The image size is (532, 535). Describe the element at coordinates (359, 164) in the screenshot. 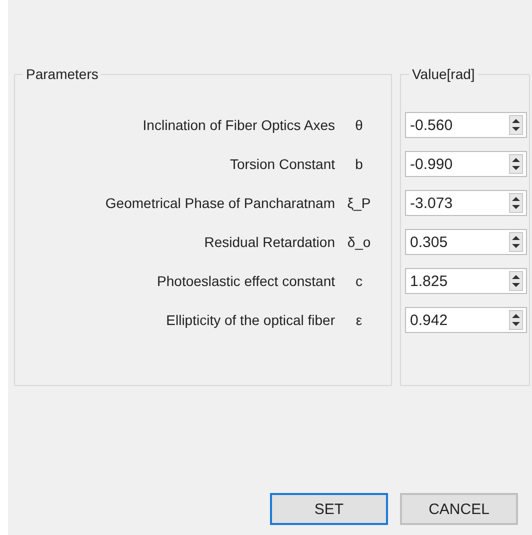

I see `parameter-symbol: b` at that location.